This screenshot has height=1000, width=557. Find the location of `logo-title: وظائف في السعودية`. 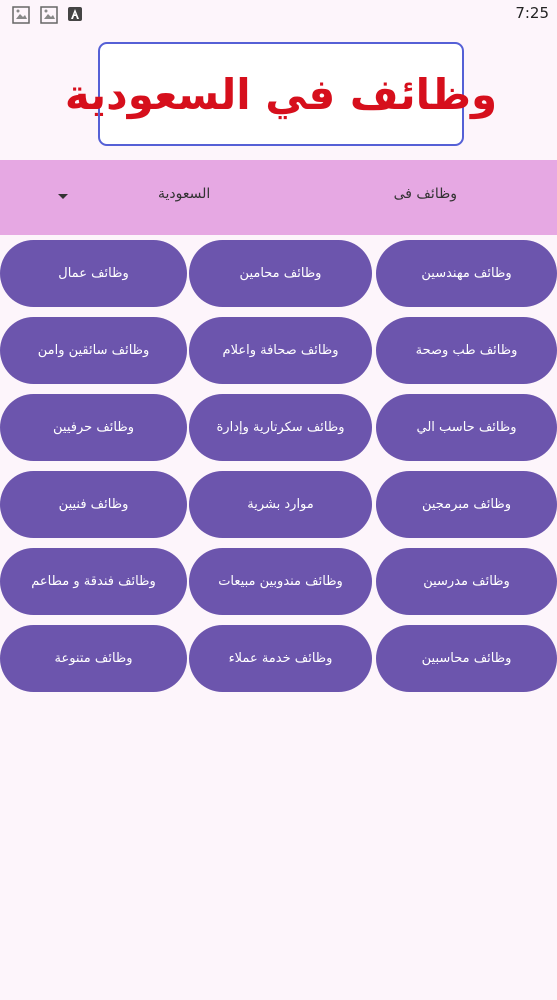

logo-title: وظائف في السعودية is located at coordinates (281, 94).